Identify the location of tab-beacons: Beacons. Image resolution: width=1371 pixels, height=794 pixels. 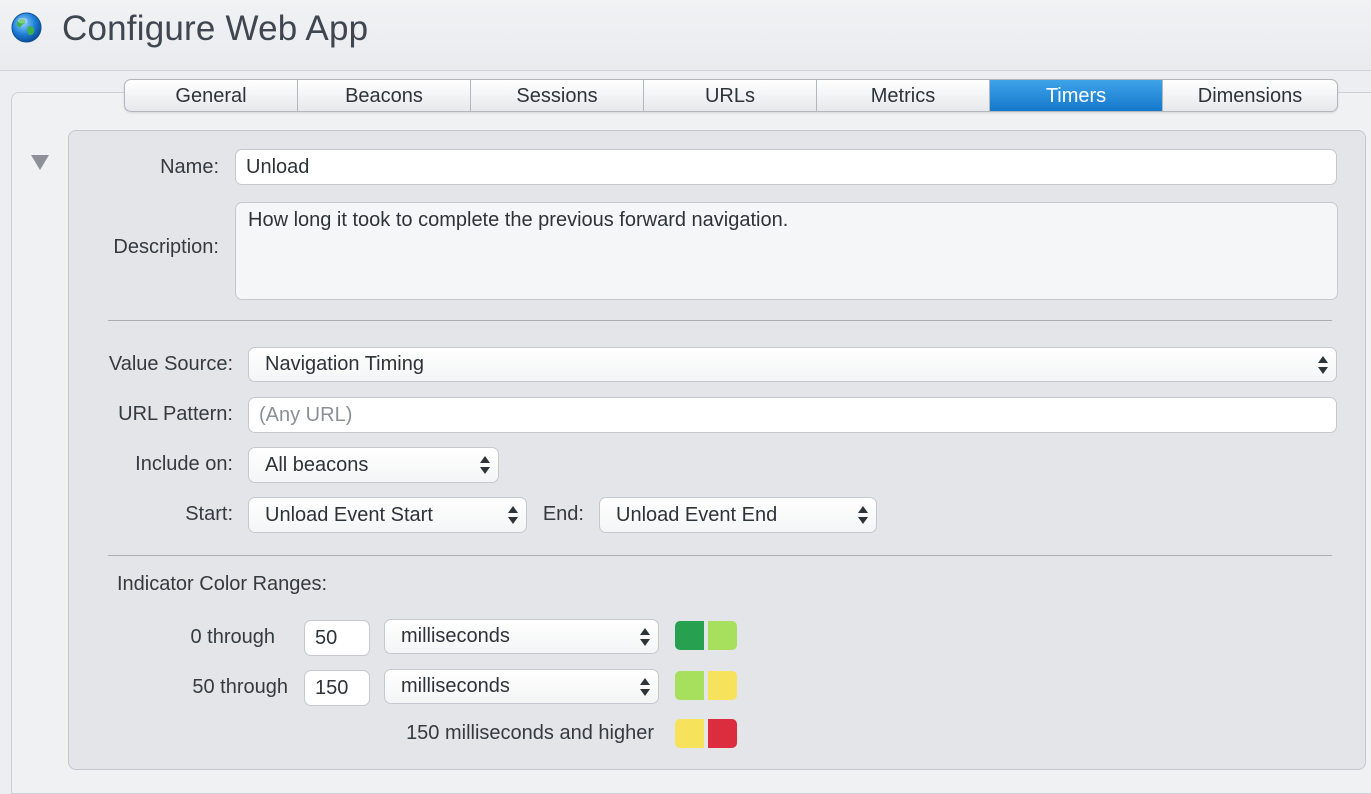
(384, 95).